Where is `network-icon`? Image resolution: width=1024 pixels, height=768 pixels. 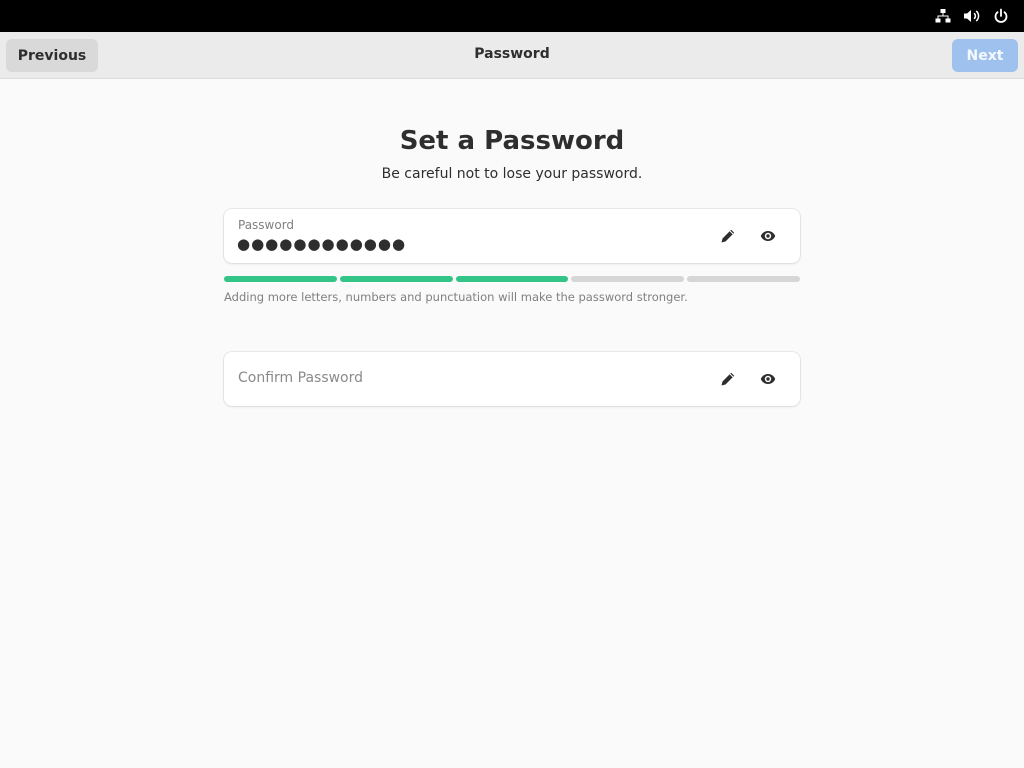
network-icon is located at coordinates (943, 16).